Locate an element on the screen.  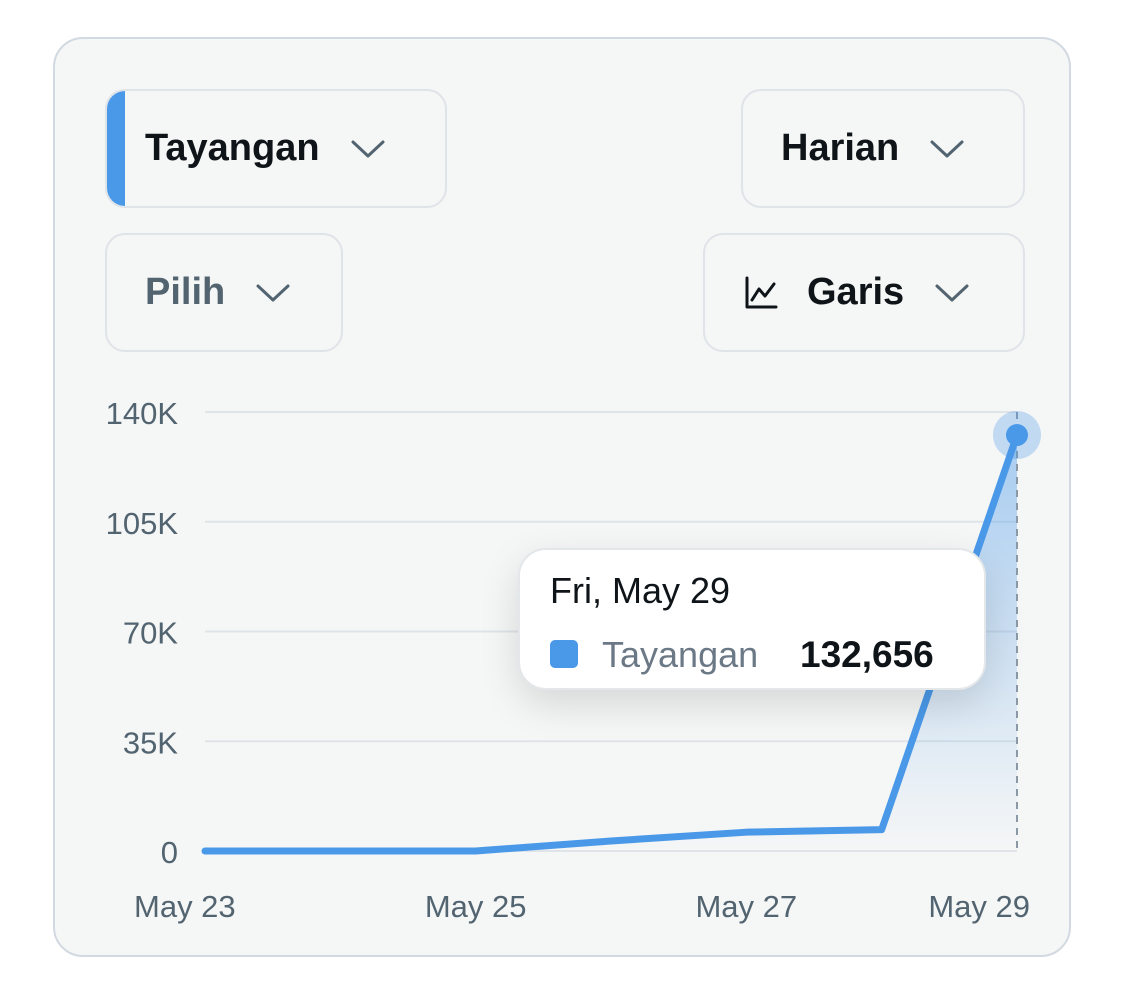
y-tick-label: 0 is located at coordinates (169, 852).